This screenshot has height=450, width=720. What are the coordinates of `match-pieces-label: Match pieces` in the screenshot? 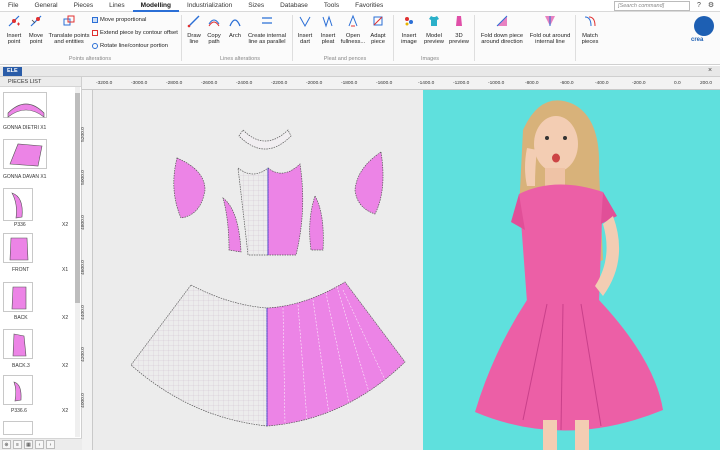 It's located at (590, 39).